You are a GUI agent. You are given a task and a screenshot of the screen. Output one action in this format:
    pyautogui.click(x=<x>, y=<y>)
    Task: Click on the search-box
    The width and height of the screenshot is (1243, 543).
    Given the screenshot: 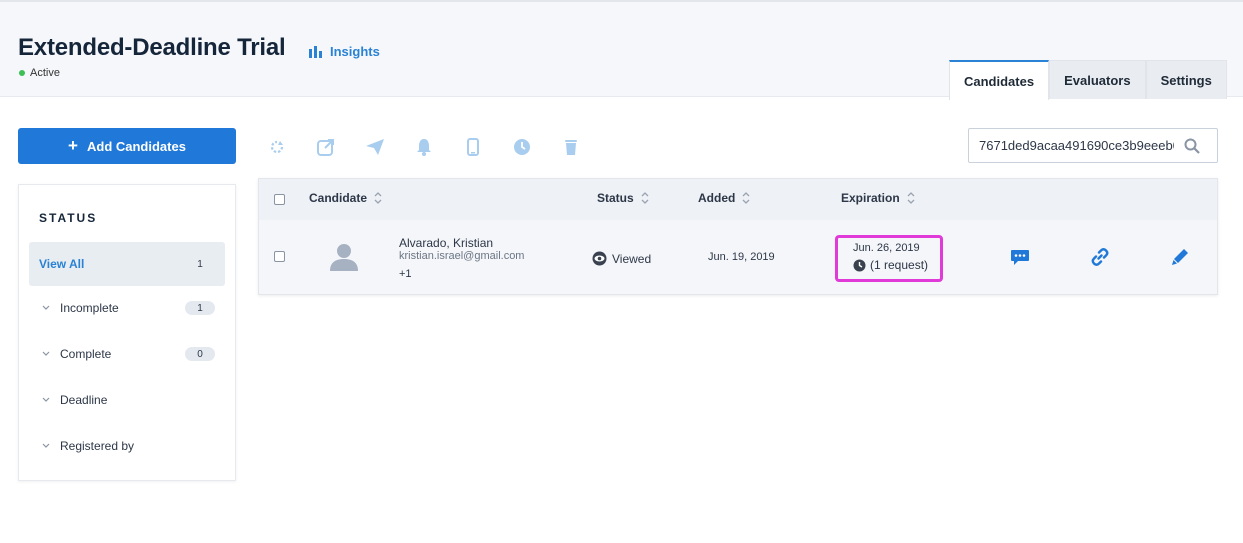 What is the action you would take?
    pyautogui.click(x=1093, y=145)
    